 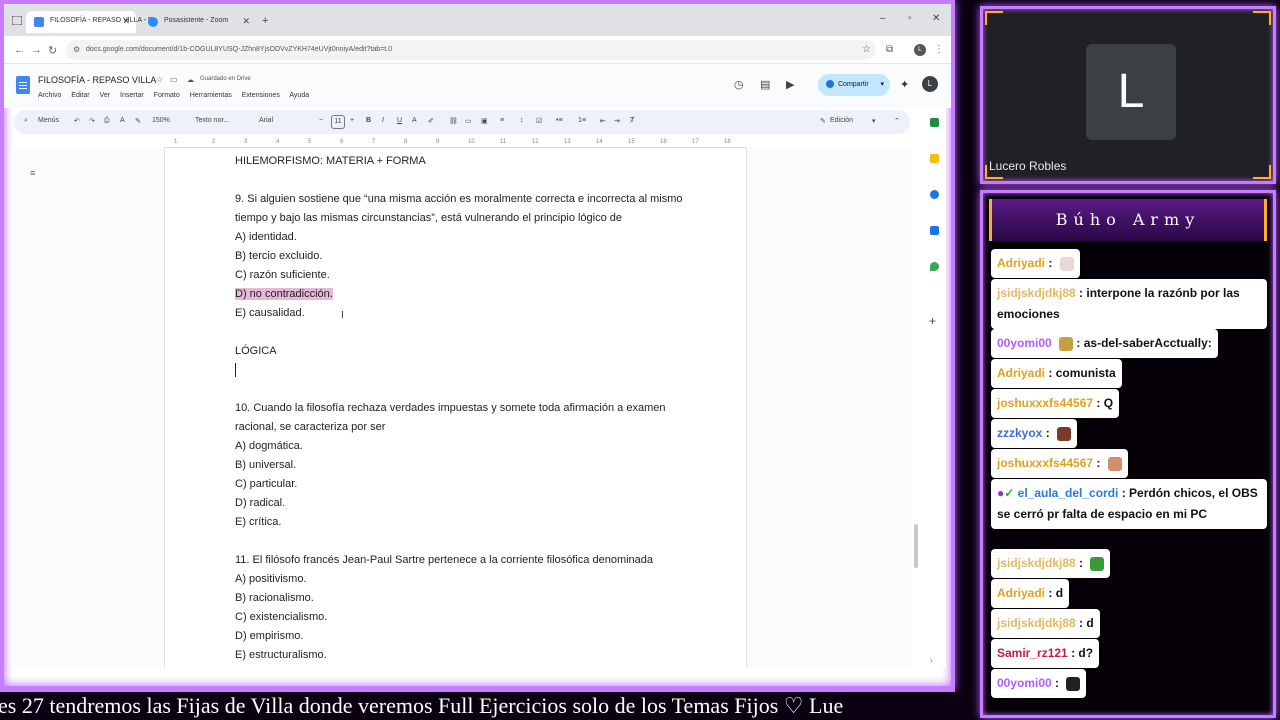 What do you see at coordinates (32, 173) in the screenshot?
I see `outline-icon: ≡` at bounding box center [32, 173].